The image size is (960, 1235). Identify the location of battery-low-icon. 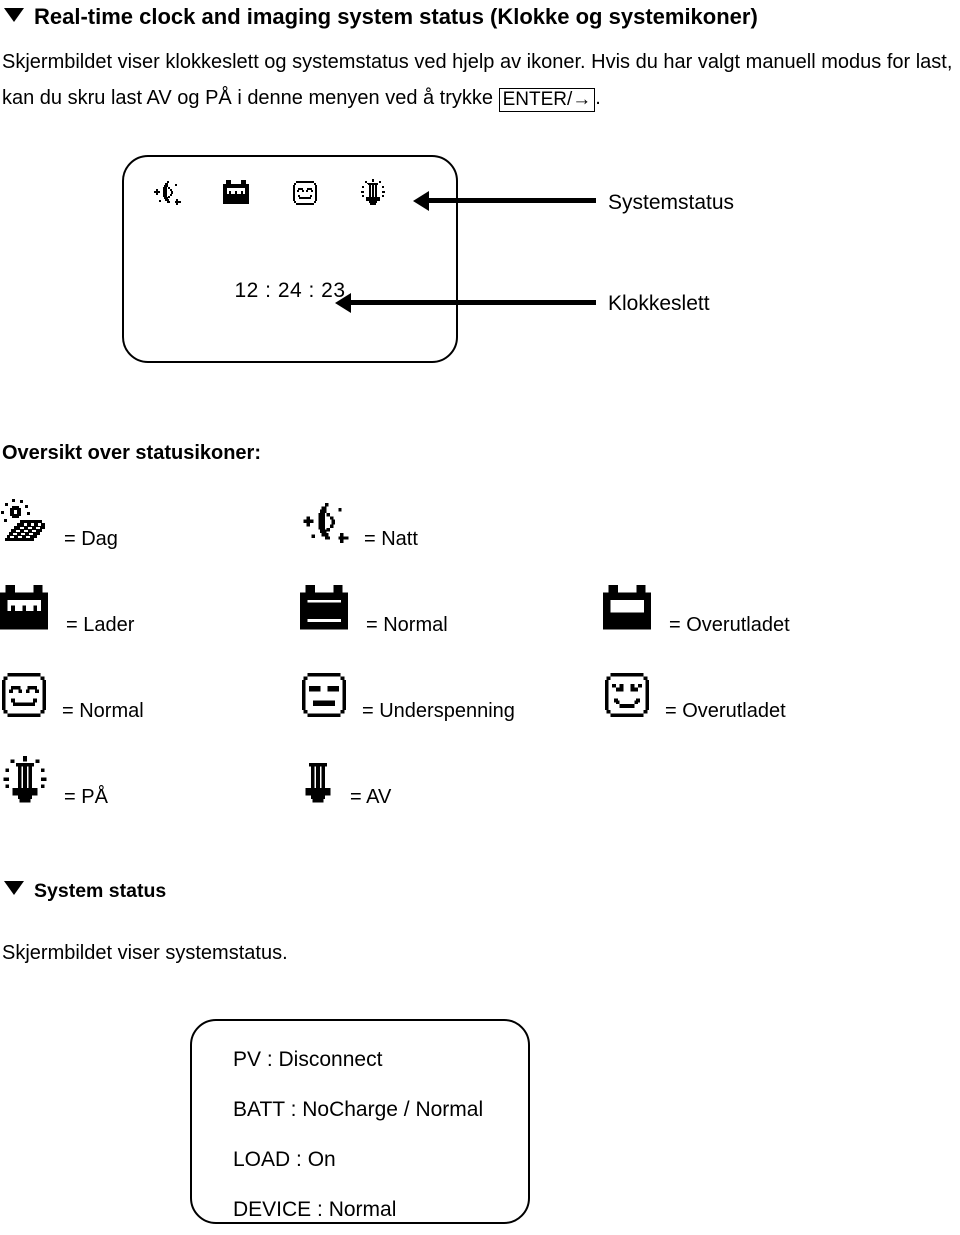
(627, 607).